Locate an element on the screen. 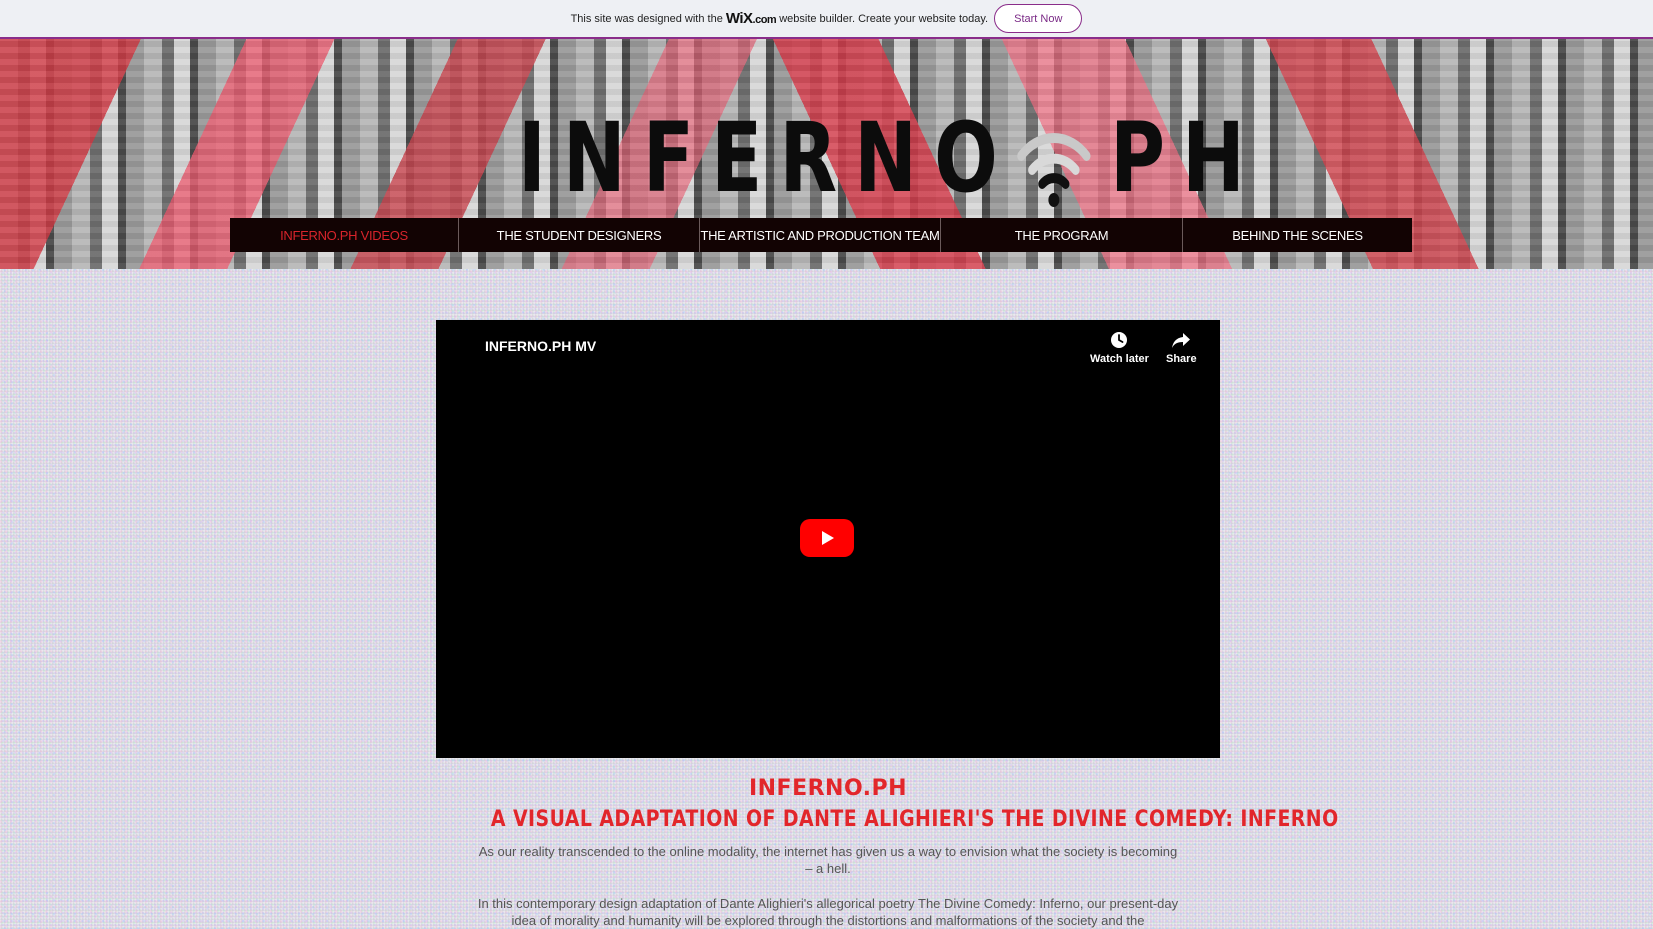  site-logo: INFERNO PH is located at coordinates (890, 158).